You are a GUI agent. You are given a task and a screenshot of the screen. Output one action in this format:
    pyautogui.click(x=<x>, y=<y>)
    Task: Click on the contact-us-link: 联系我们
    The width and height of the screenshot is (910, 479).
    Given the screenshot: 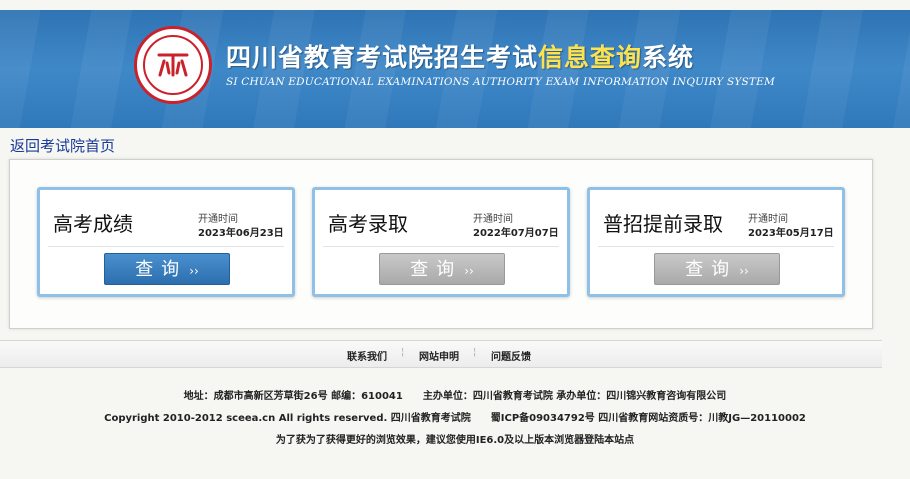 What is the action you would take?
    pyautogui.click(x=367, y=355)
    